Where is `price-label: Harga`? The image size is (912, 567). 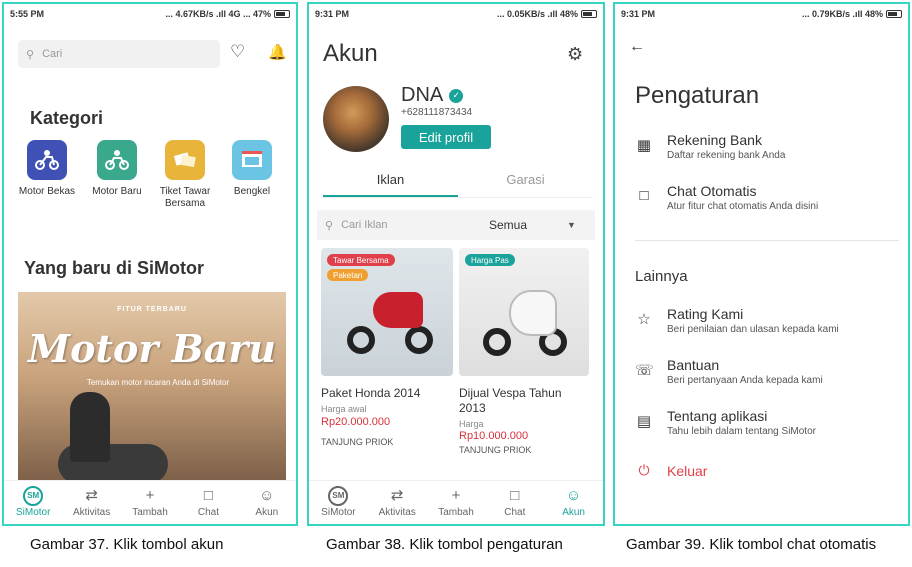
price-label: Harga is located at coordinates (471, 424).